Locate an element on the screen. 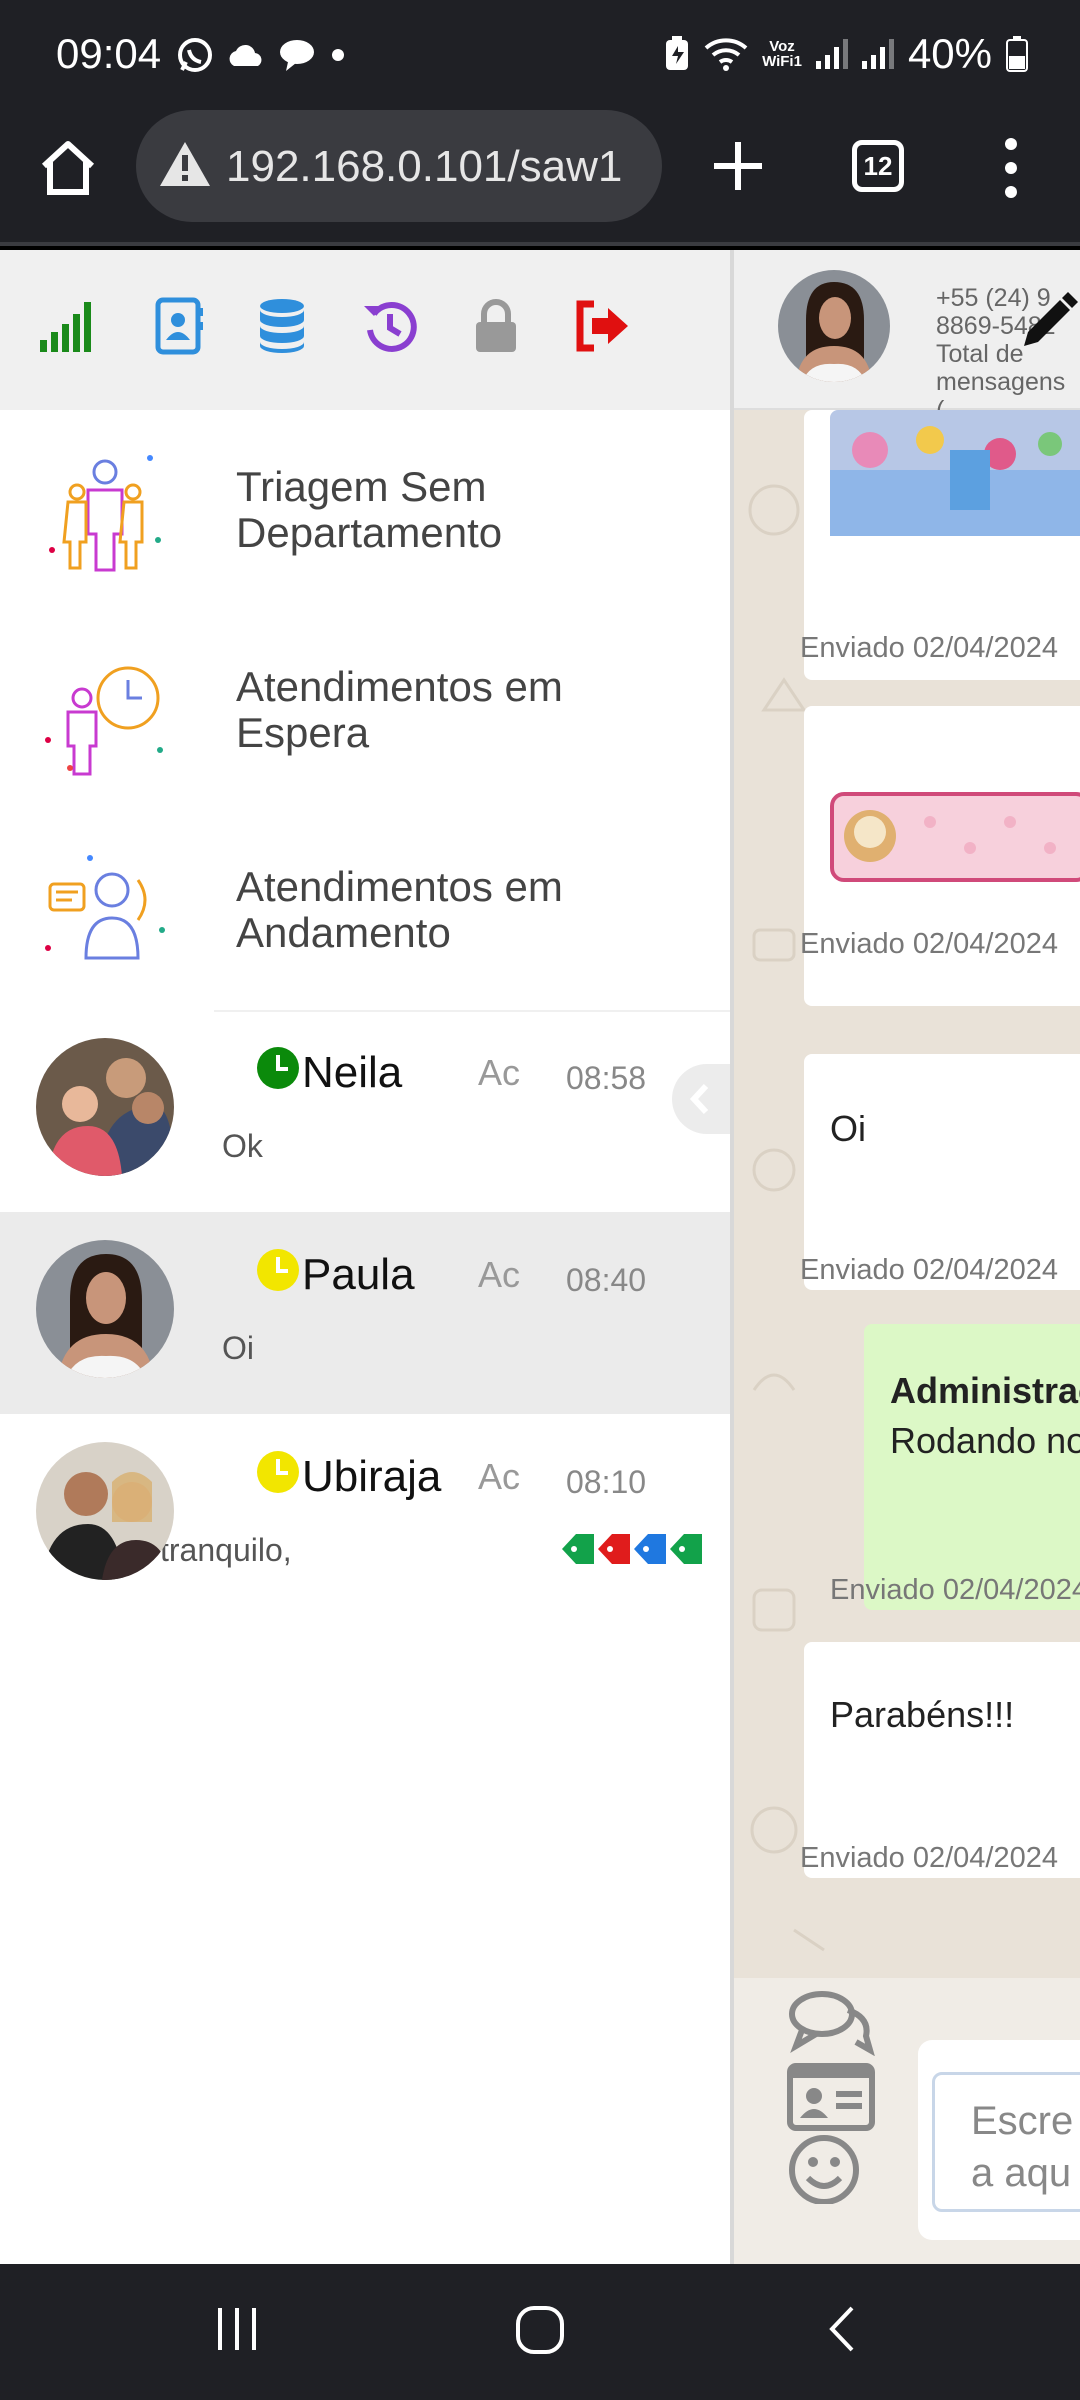  chat-item-ubiraja: tranquilo, Ubiraja Ac 08:10 is located at coordinates (365, 1515).